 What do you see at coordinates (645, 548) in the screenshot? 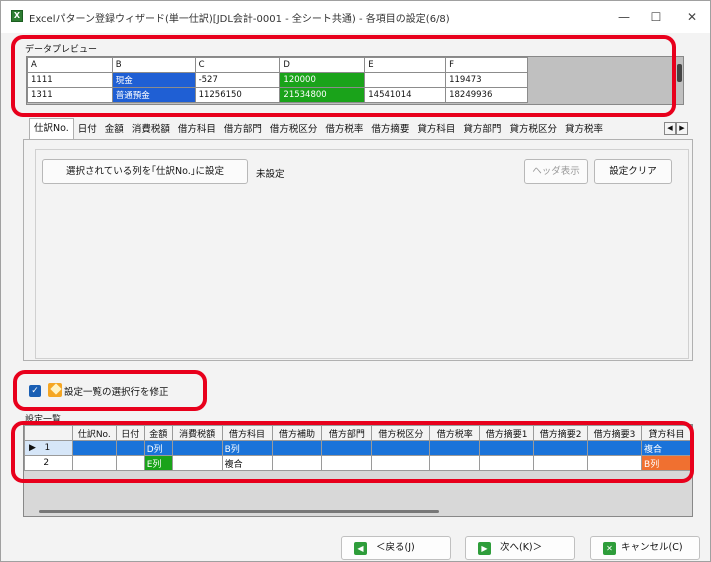
I see `cancel-button: ✕ キャンセル(C)` at bounding box center [645, 548].